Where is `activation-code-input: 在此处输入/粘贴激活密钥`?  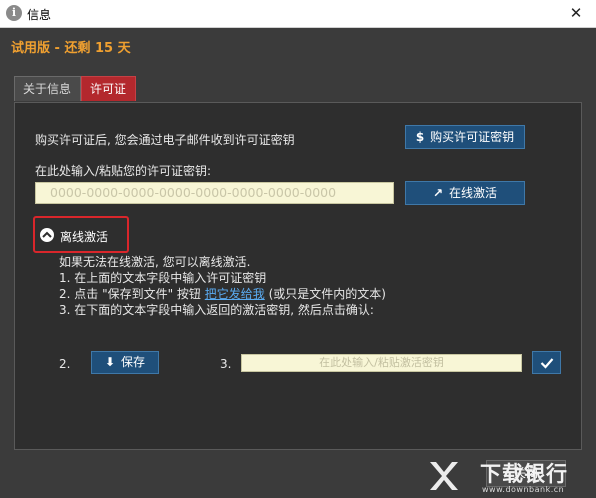
activation-code-input: 在此处输入/粘贴激活密钥 is located at coordinates (381, 363).